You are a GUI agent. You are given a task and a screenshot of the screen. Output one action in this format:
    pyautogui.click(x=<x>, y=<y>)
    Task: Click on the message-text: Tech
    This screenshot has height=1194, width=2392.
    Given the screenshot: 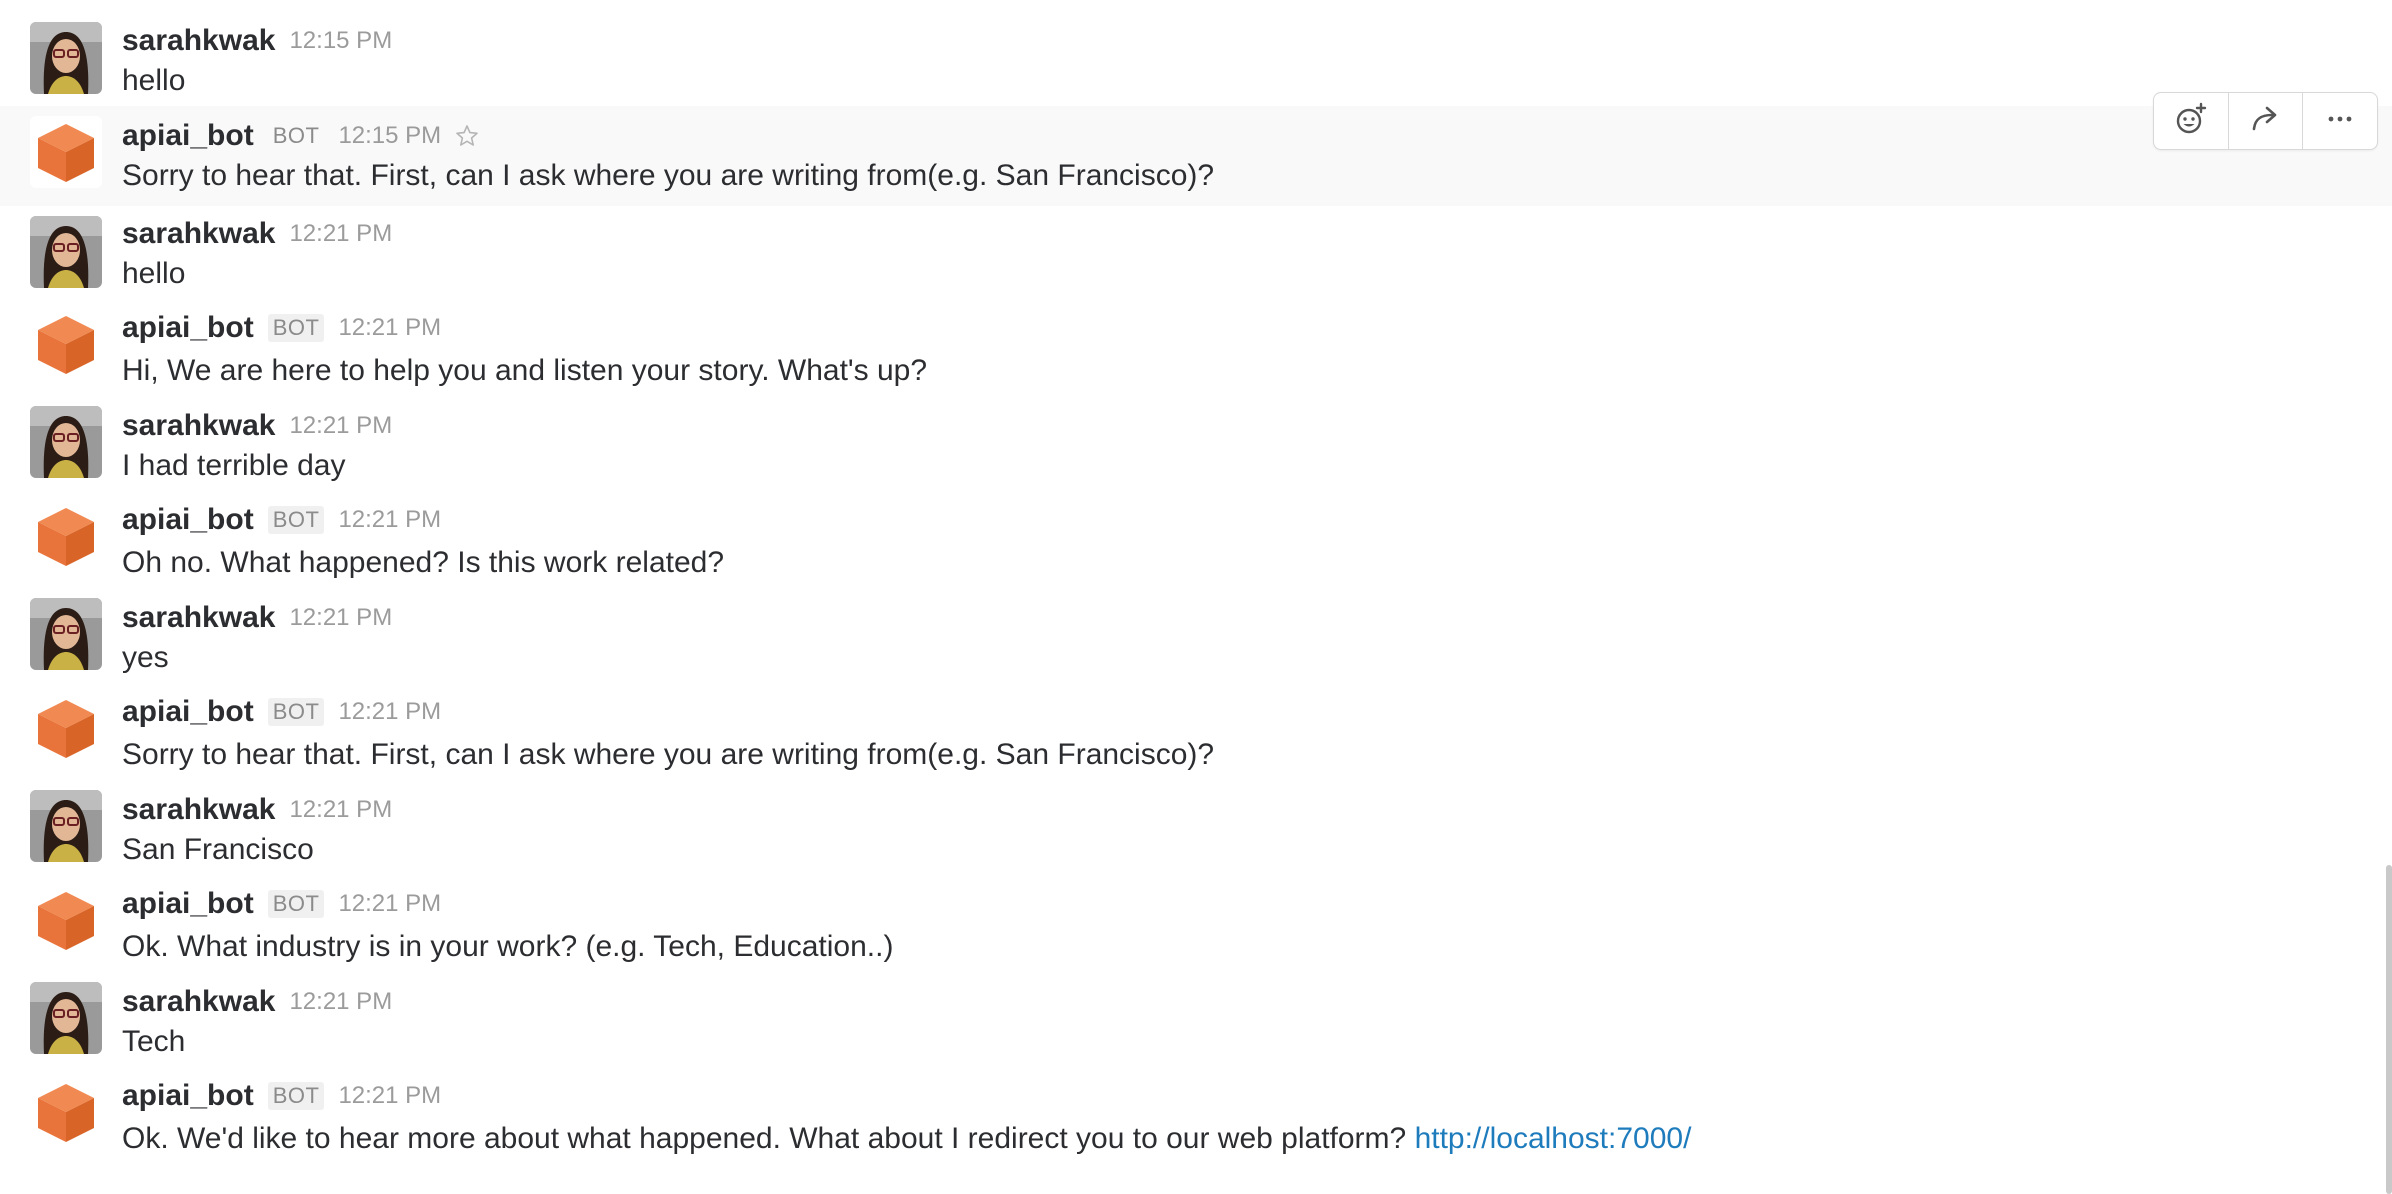 What is the action you would take?
    pyautogui.click(x=154, y=1041)
    